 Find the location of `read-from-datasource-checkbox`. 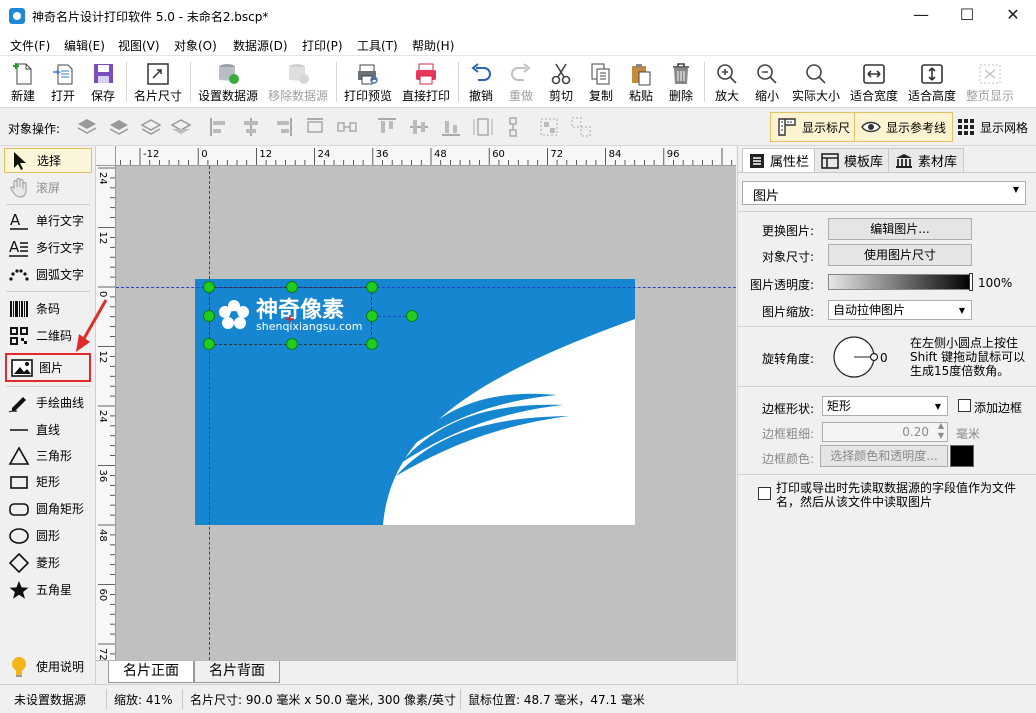

read-from-datasource-checkbox is located at coordinates (764, 493).